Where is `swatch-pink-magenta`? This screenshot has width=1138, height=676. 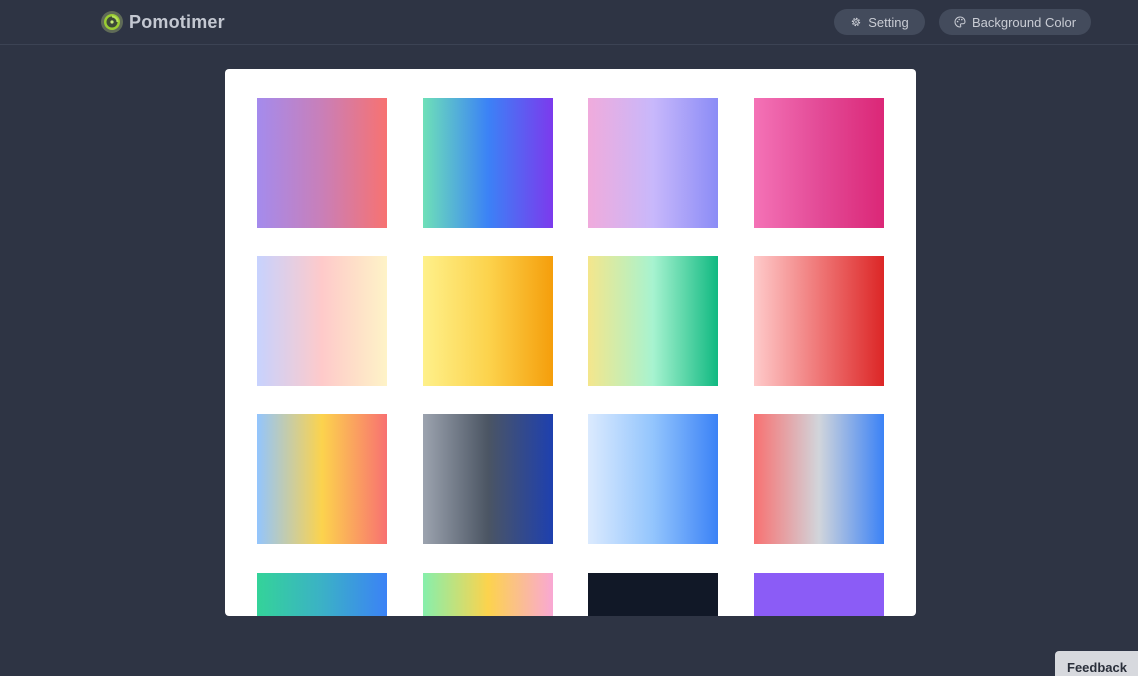 swatch-pink-magenta is located at coordinates (819, 163).